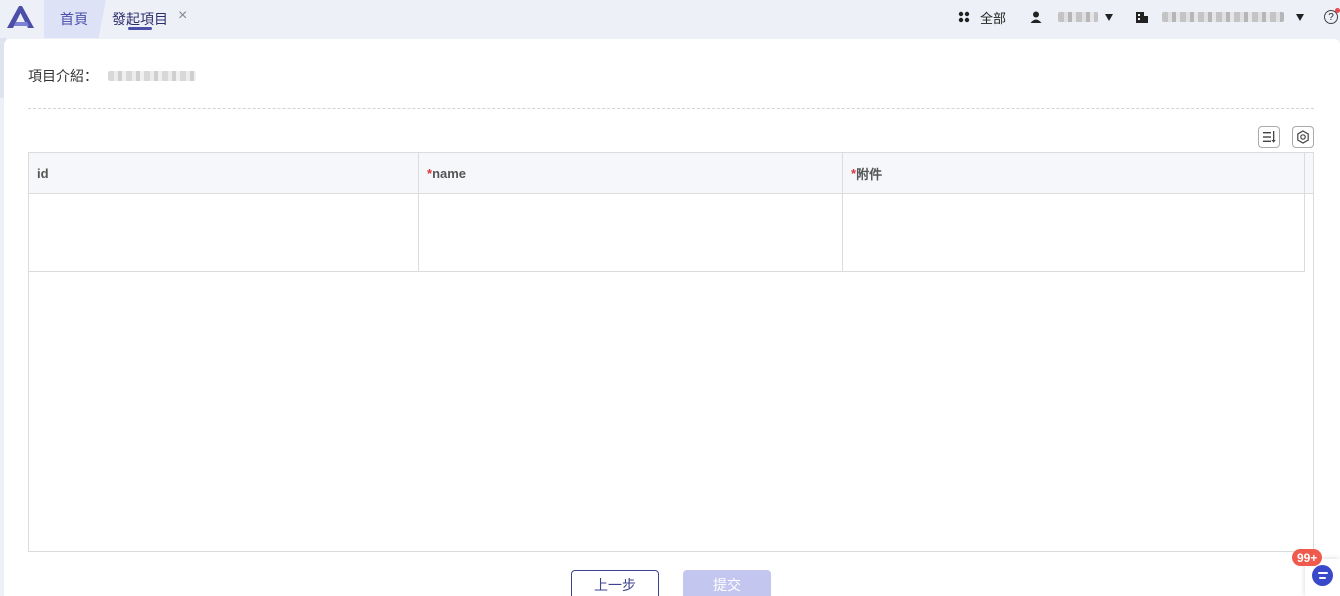  Describe the element at coordinates (224, 173) in the screenshot. I see `column-header-id: id` at that location.